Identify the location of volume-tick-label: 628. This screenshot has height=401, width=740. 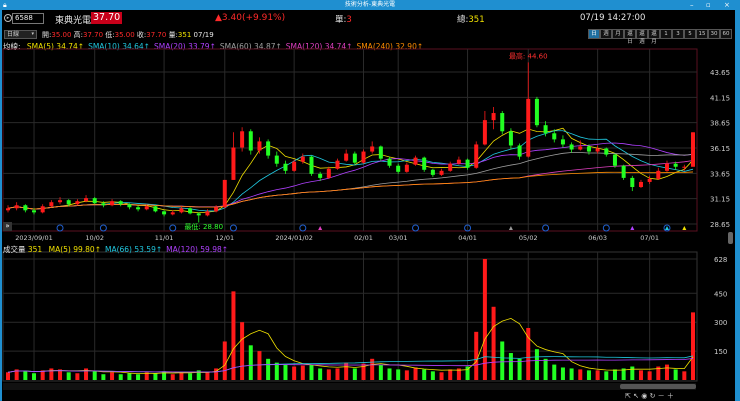
(720, 260).